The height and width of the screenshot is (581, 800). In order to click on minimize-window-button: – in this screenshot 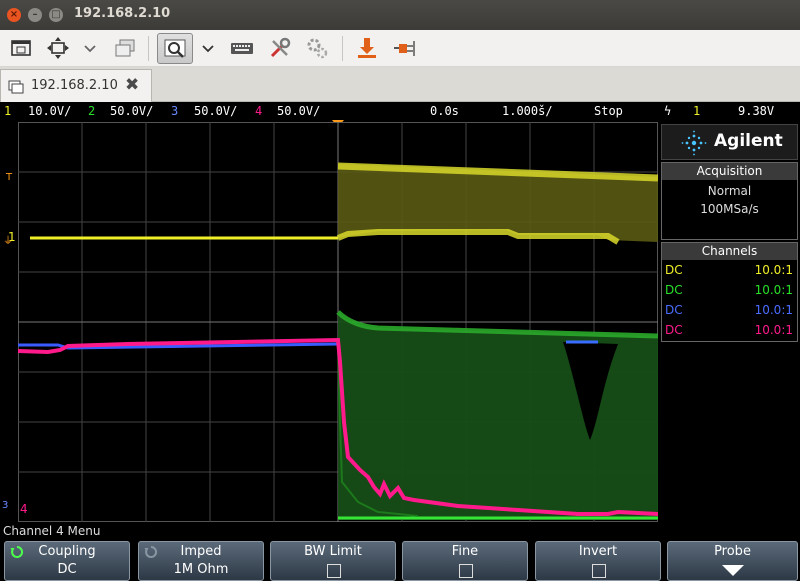, I will do `click(35, 15)`.